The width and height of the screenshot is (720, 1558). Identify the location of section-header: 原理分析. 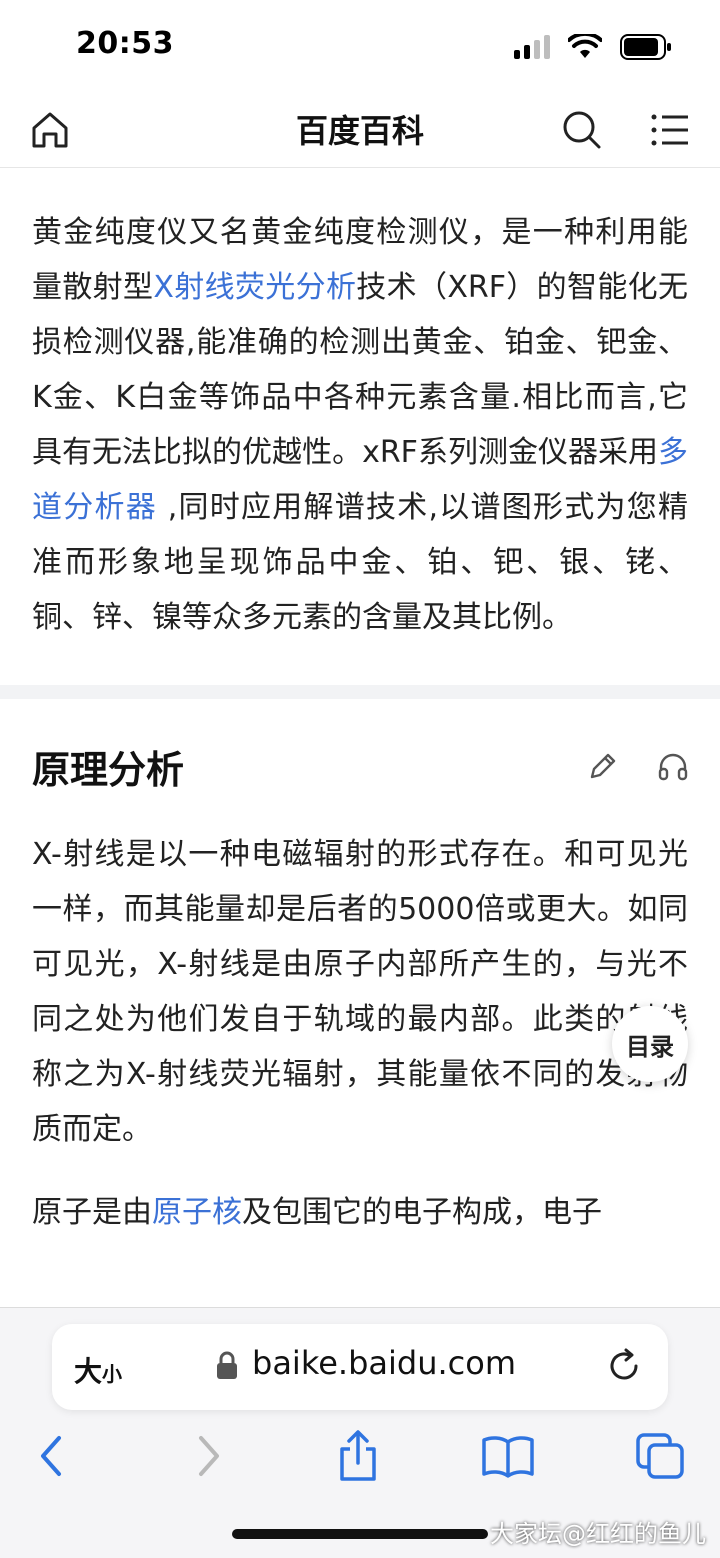
(360, 763).